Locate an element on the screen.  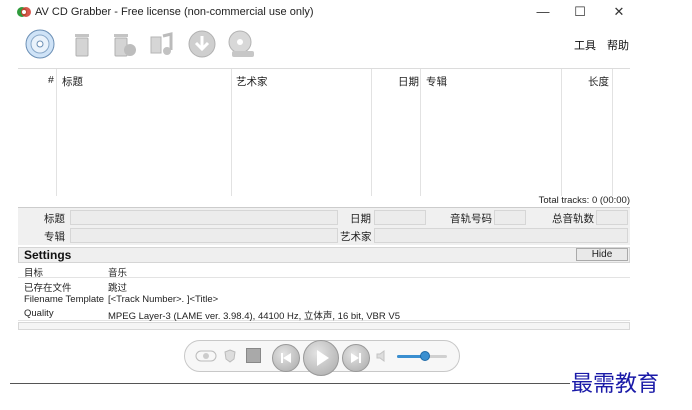
volume-knob is located at coordinates (424, 356).